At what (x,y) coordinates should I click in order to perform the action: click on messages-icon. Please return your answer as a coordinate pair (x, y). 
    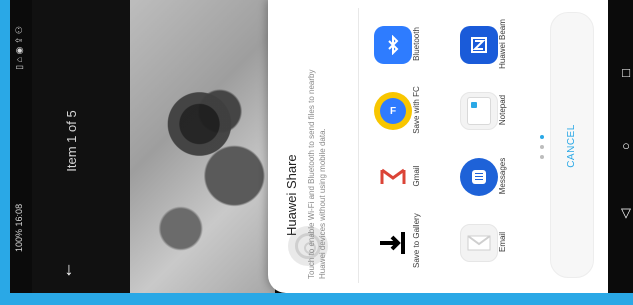
    Looking at the image, I should click on (479, 177).